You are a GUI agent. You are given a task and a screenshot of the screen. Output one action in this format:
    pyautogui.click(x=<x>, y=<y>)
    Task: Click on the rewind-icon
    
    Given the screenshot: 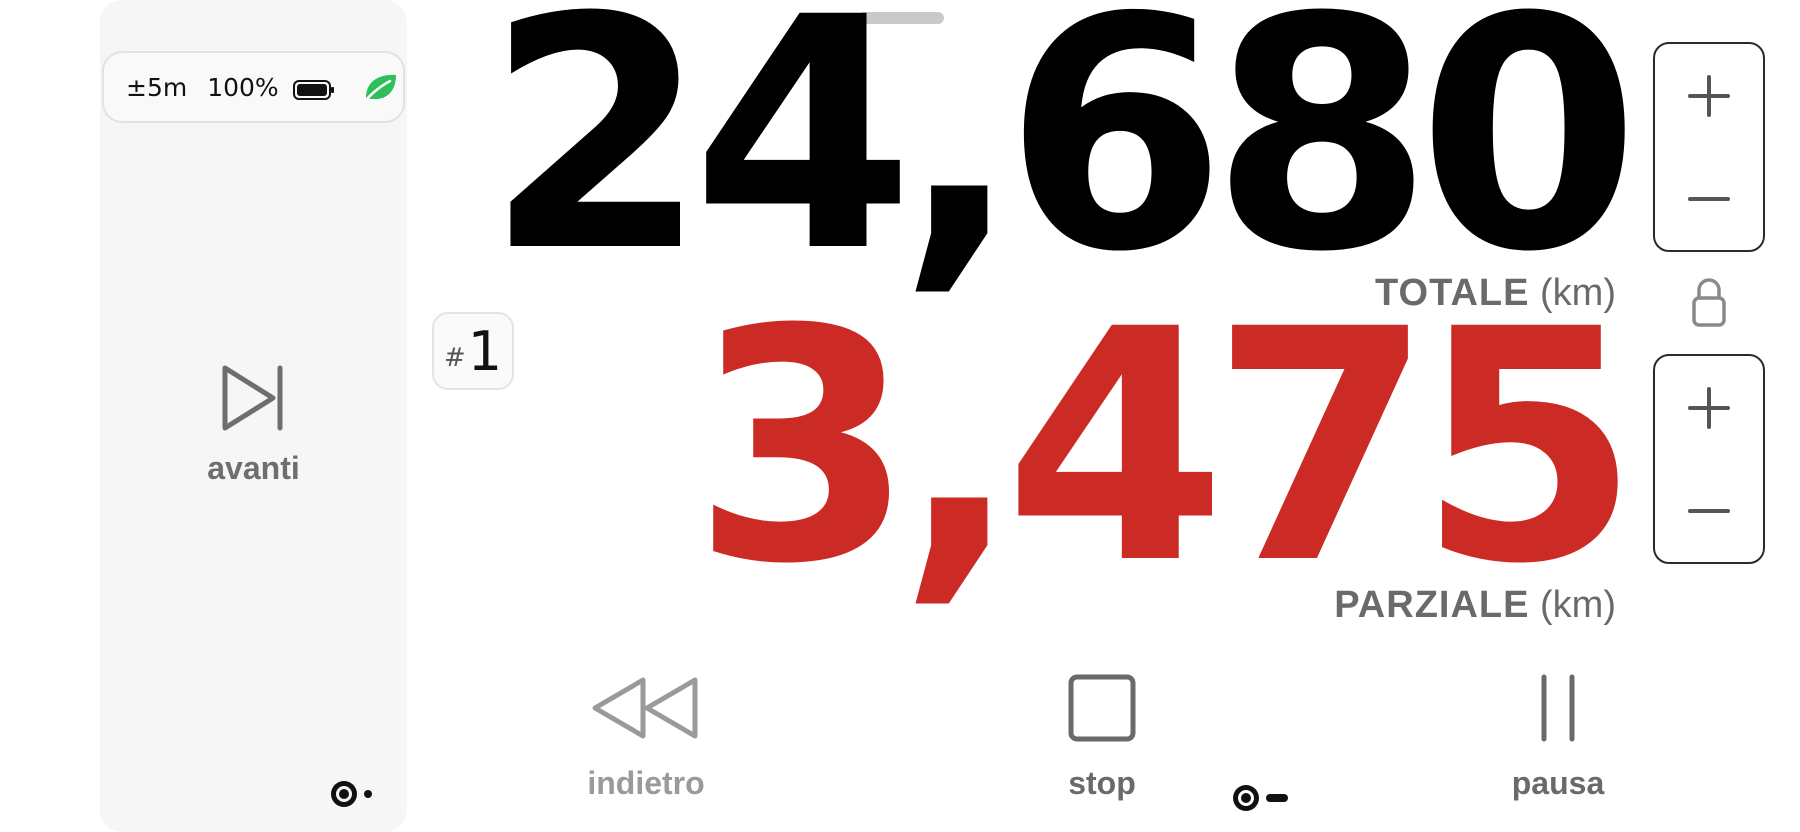 What is the action you would take?
    pyautogui.click(x=646, y=707)
    